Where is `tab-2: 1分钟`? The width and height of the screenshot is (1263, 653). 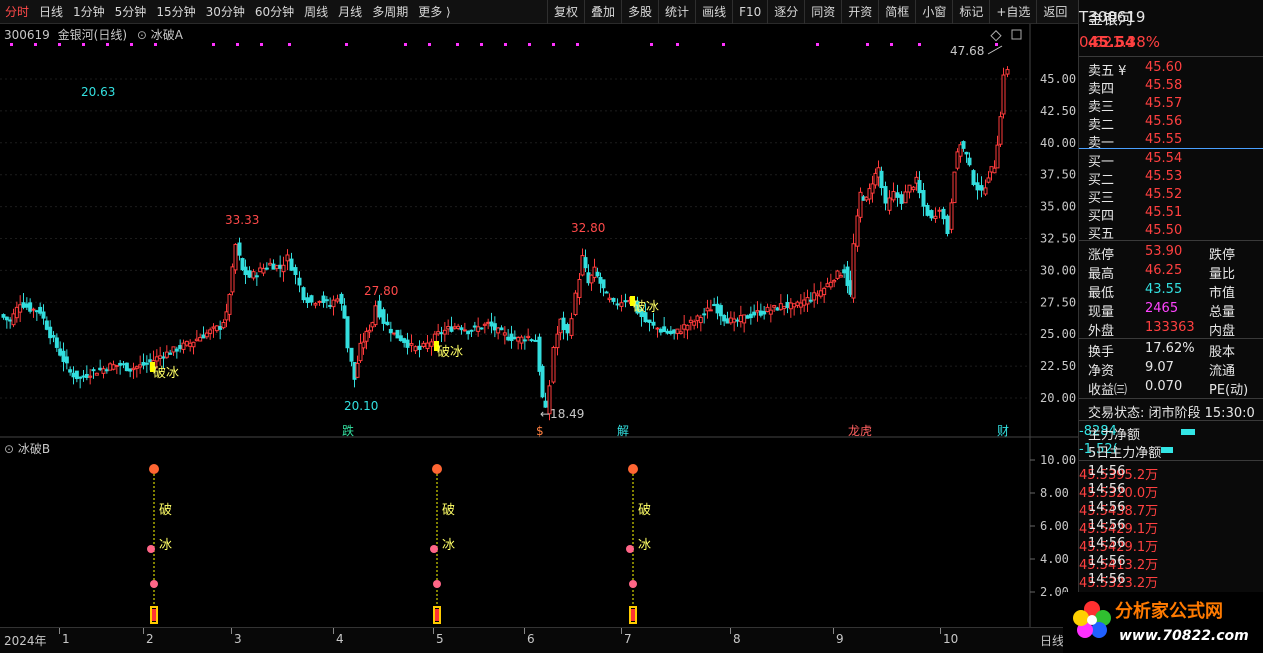
tab-2: 1分钟 is located at coordinates (89, 12).